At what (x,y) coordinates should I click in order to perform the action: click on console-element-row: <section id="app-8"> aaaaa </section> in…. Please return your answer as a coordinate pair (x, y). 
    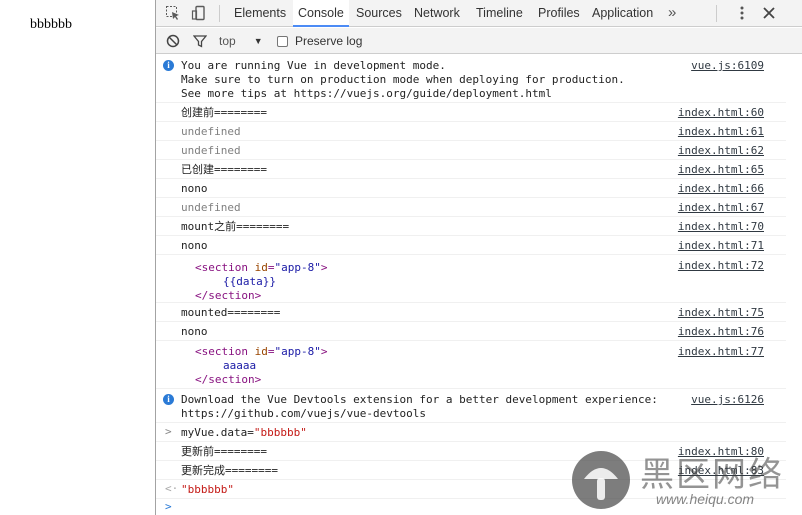
    Looking at the image, I should click on (471, 365).